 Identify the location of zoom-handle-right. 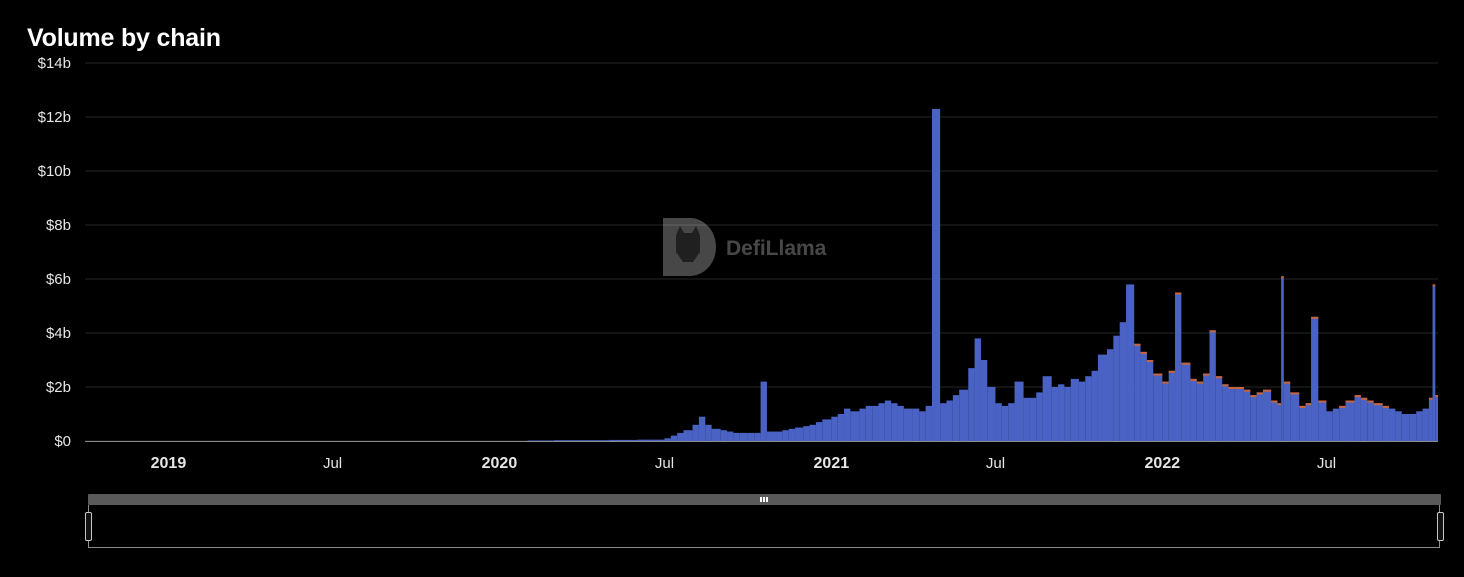
(1440, 526).